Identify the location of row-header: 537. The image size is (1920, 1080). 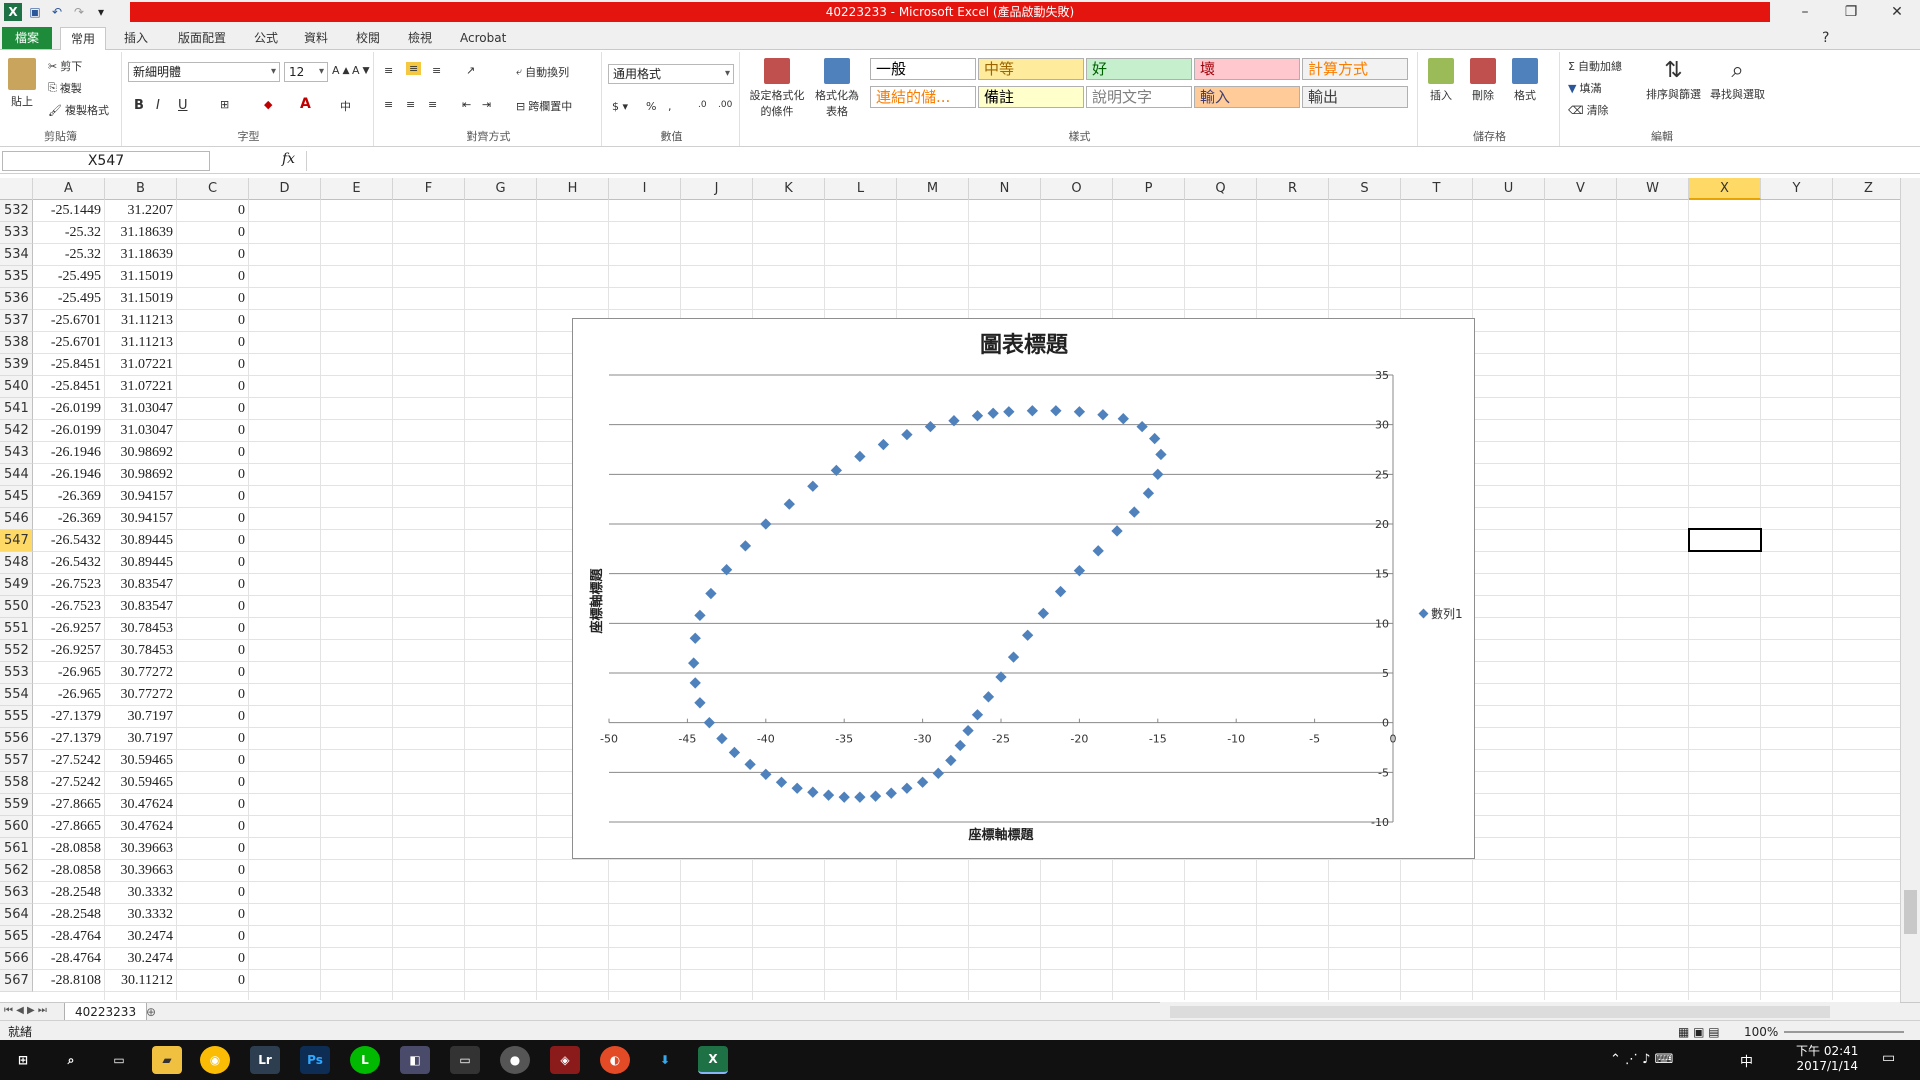
(16, 321).